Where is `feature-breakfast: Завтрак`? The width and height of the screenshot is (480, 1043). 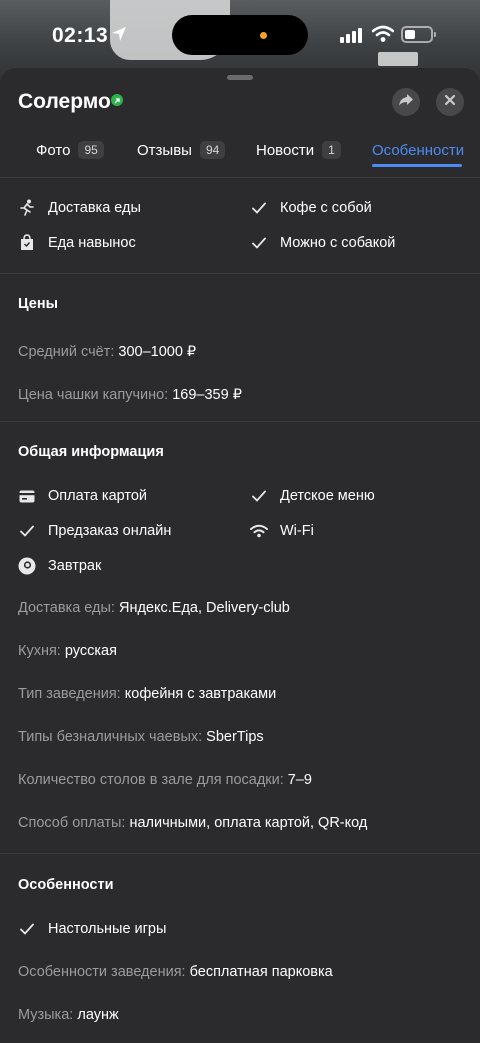 feature-breakfast: Завтрак is located at coordinates (59, 566).